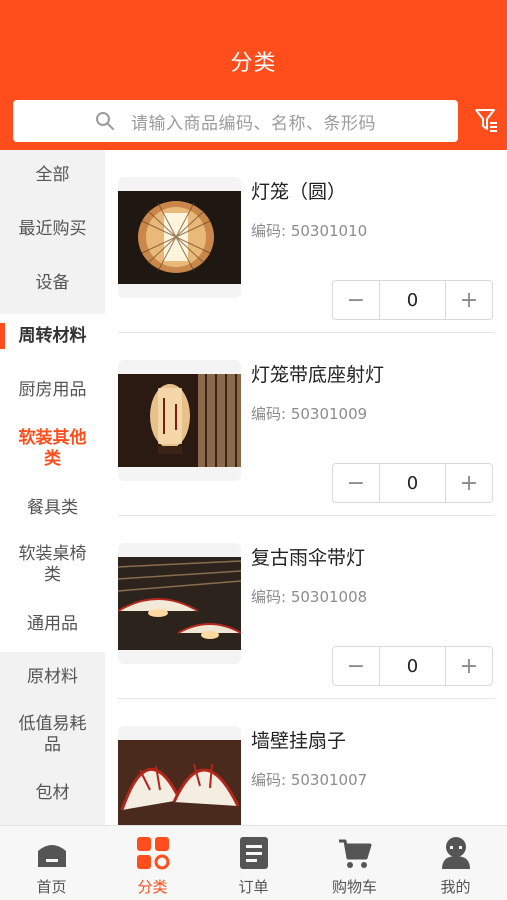 This screenshot has width=507, height=900. What do you see at coordinates (52, 509) in the screenshot?
I see `sidebar-item-tableware: 餐具类` at bounding box center [52, 509].